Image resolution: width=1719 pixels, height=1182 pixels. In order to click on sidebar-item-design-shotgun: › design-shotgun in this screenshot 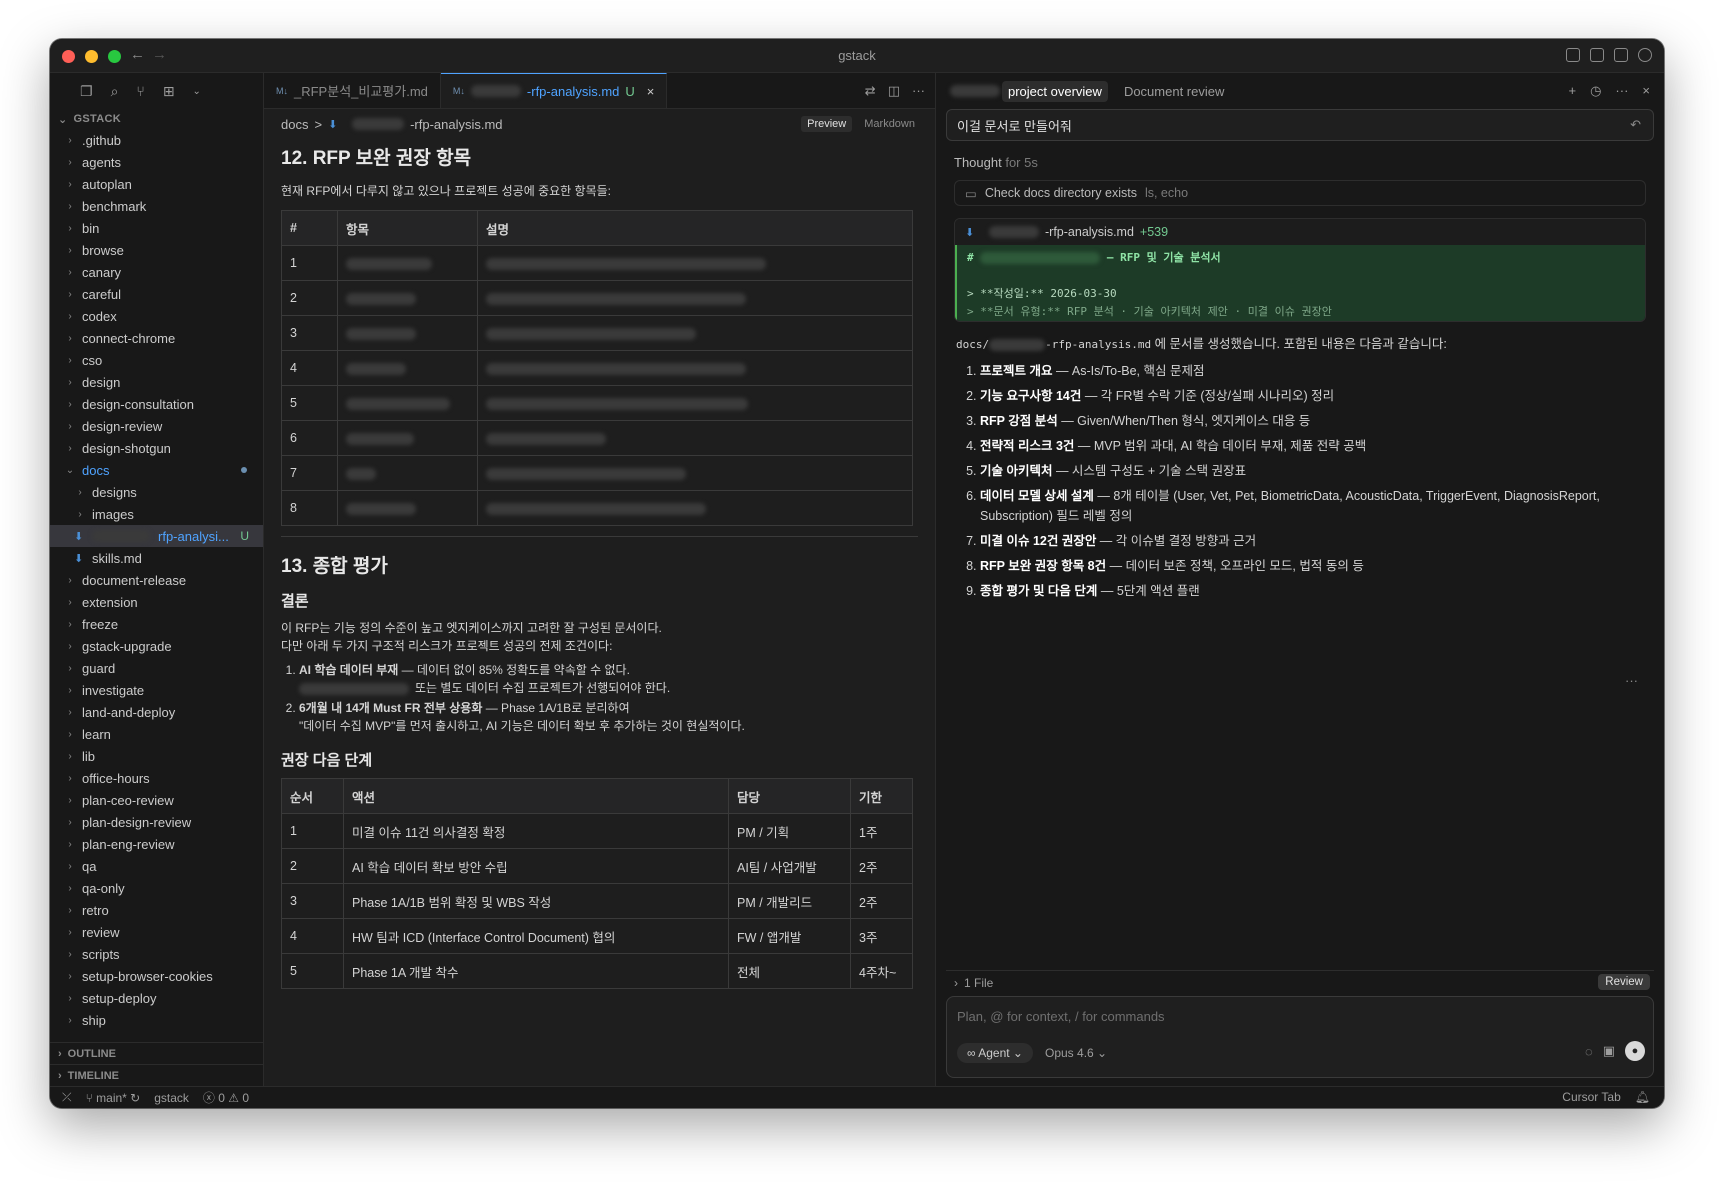, I will do `click(156, 448)`.